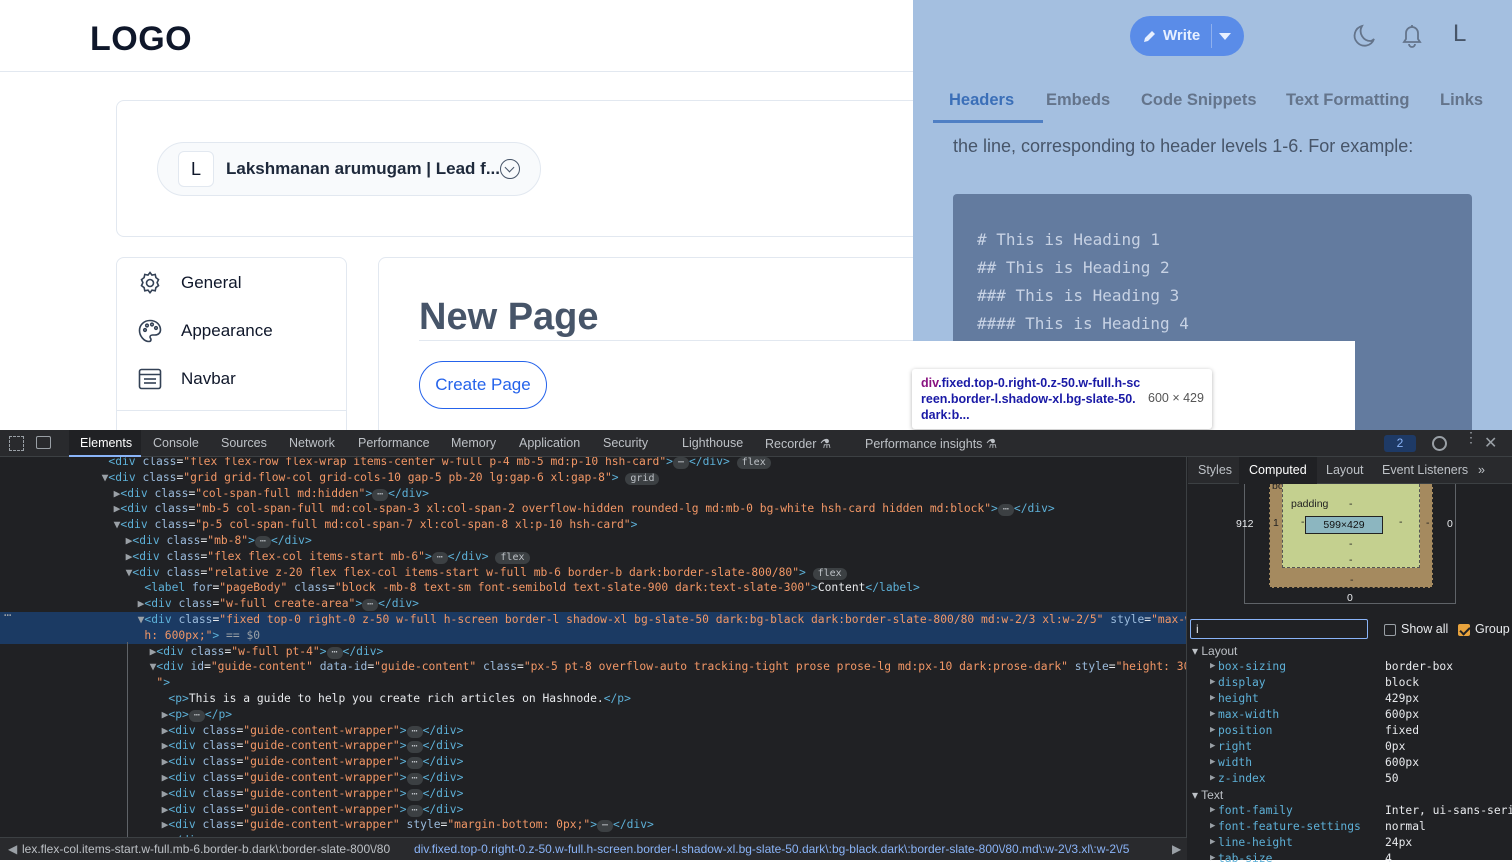 This screenshot has height=868, width=1512. What do you see at coordinates (1471, 440) in the screenshot?
I see `more-vertical-icon: ⋮` at bounding box center [1471, 440].